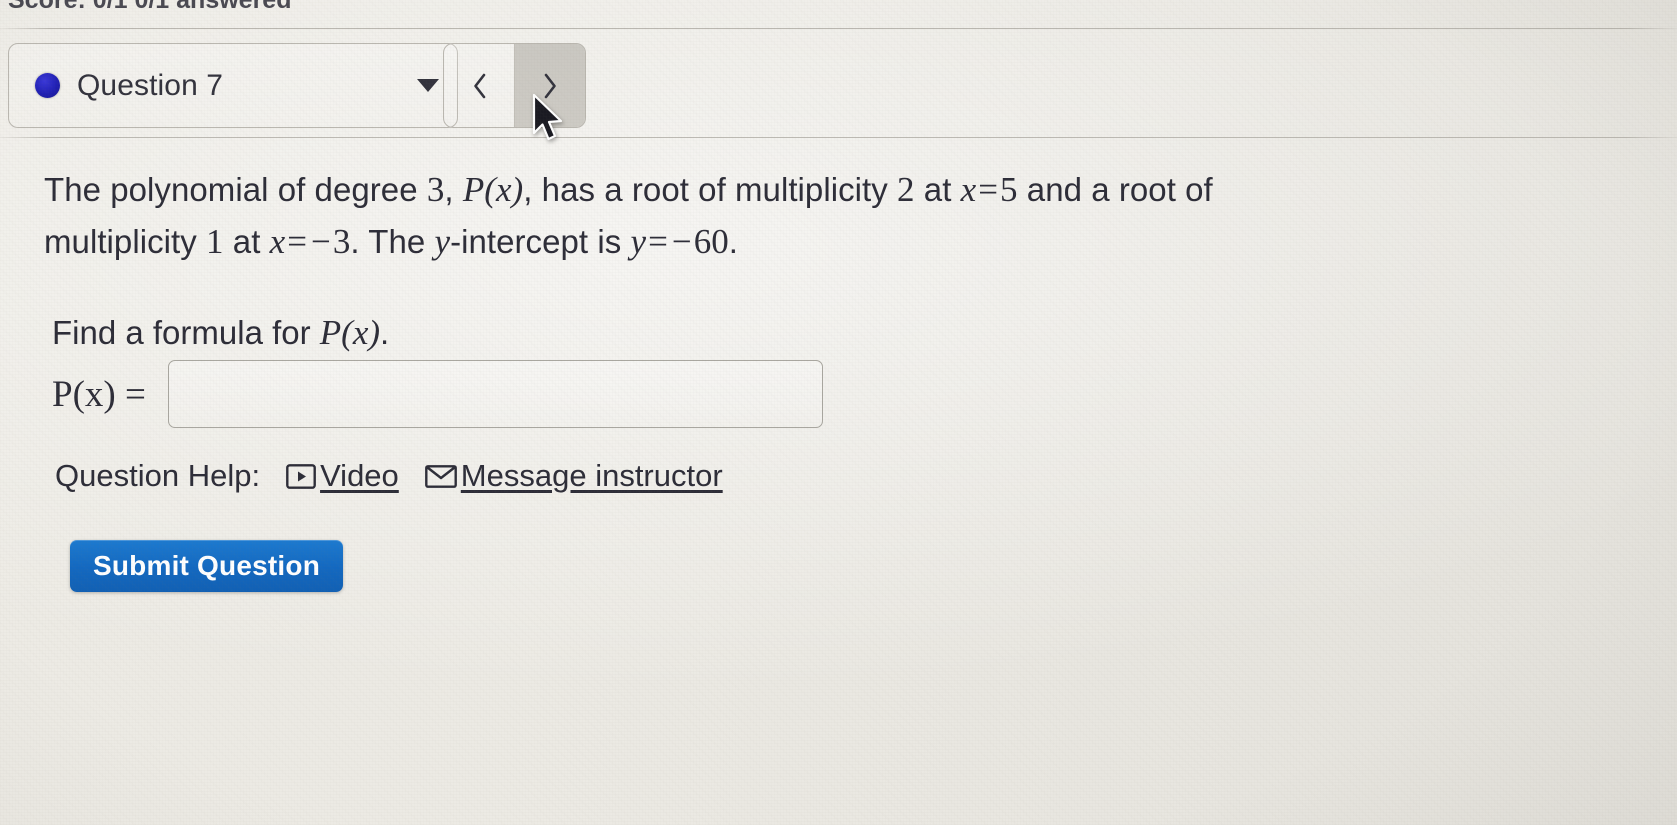 The width and height of the screenshot is (1677, 825). What do you see at coordinates (838, 137) in the screenshot?
I see `header-divider-bottom` at bounding box center [838, 137].